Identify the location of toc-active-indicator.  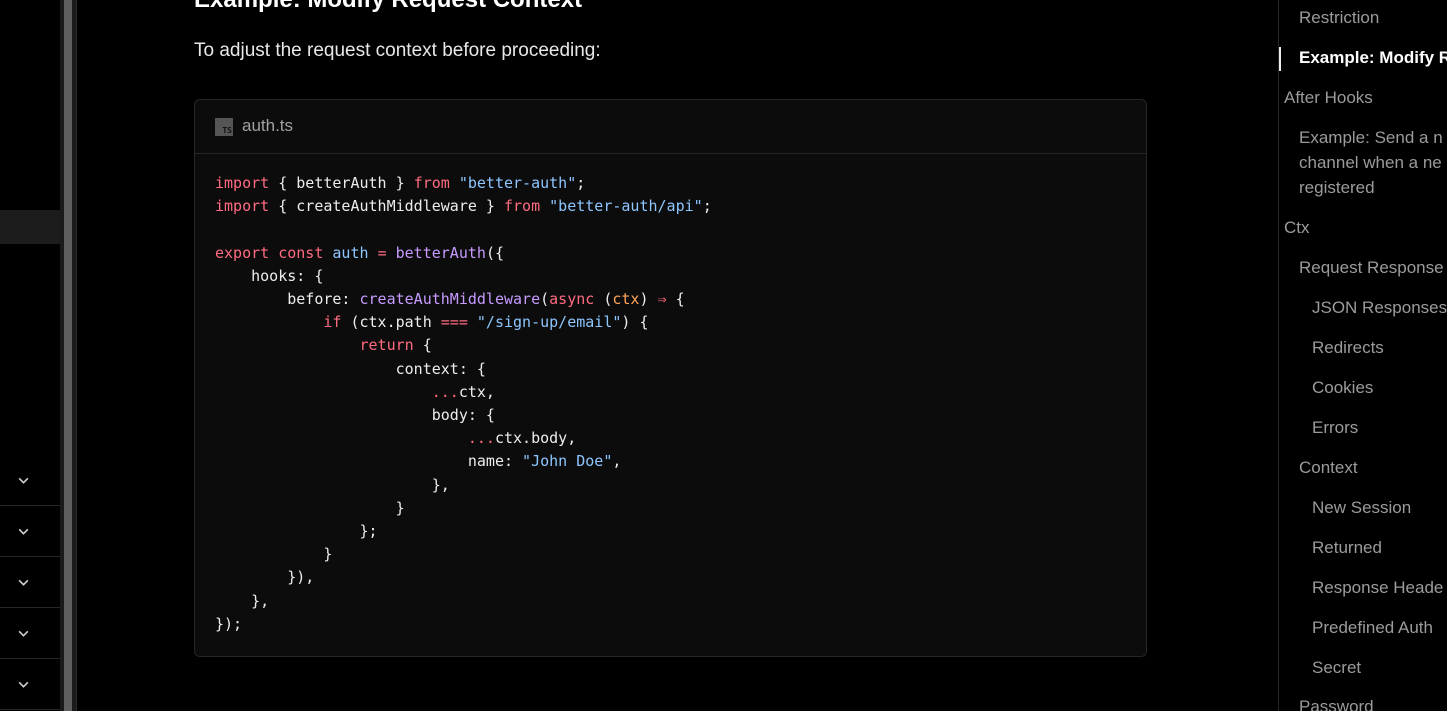
(1280, 59).